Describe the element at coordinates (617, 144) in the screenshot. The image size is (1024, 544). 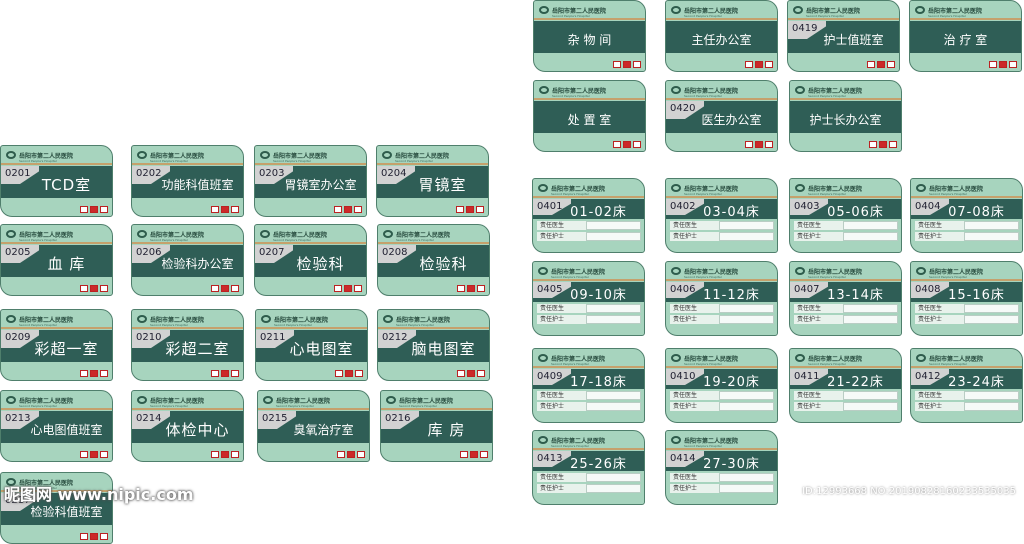
I see `no-smoking-icon` at that location.